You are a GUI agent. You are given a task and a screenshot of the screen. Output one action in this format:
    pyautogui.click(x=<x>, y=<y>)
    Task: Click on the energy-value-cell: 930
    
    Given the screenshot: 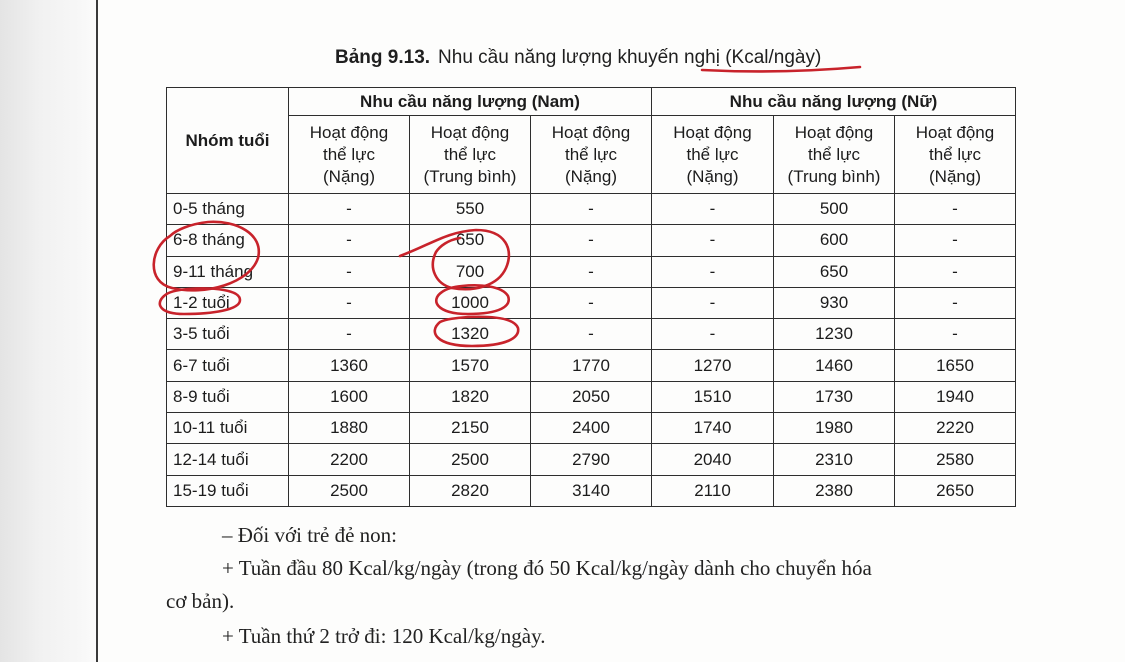 What is the action you would take?
    pyautogui.click(x=834, y=303)
    